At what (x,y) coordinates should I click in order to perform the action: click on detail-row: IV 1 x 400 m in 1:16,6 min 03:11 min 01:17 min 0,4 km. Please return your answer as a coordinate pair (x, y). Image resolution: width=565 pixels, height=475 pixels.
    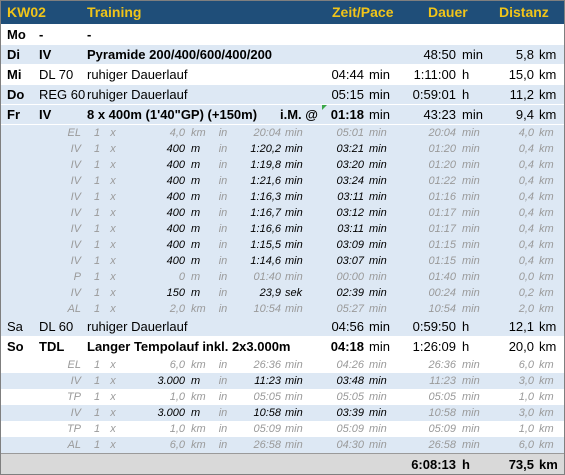
    Looking at the image, I should click on (282, 229).